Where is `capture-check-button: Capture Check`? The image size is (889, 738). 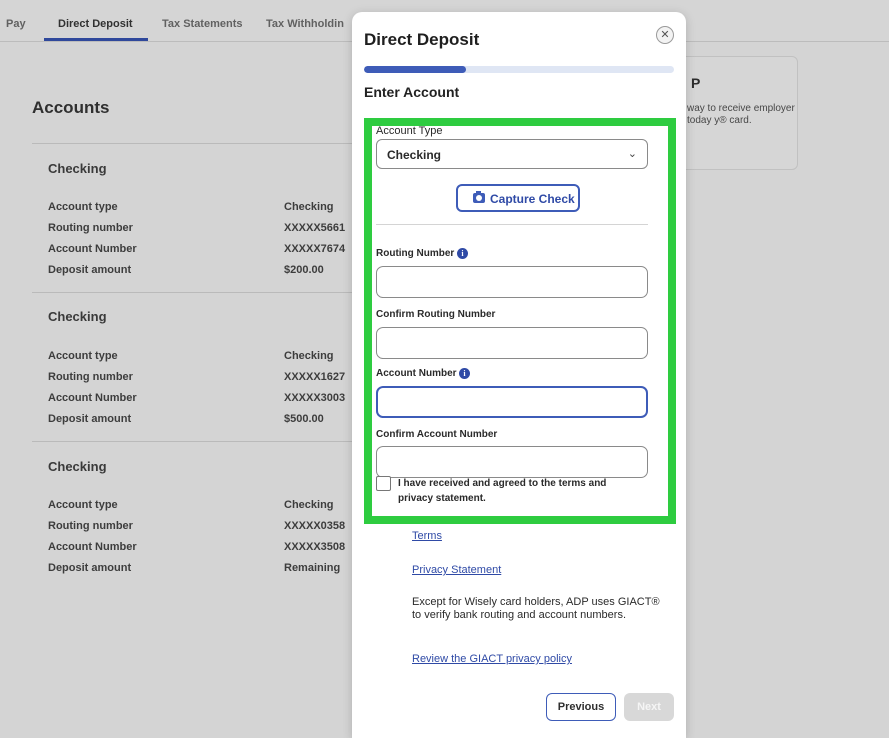 capture-check-button: Capture Check is located at coordinates (518, 198).